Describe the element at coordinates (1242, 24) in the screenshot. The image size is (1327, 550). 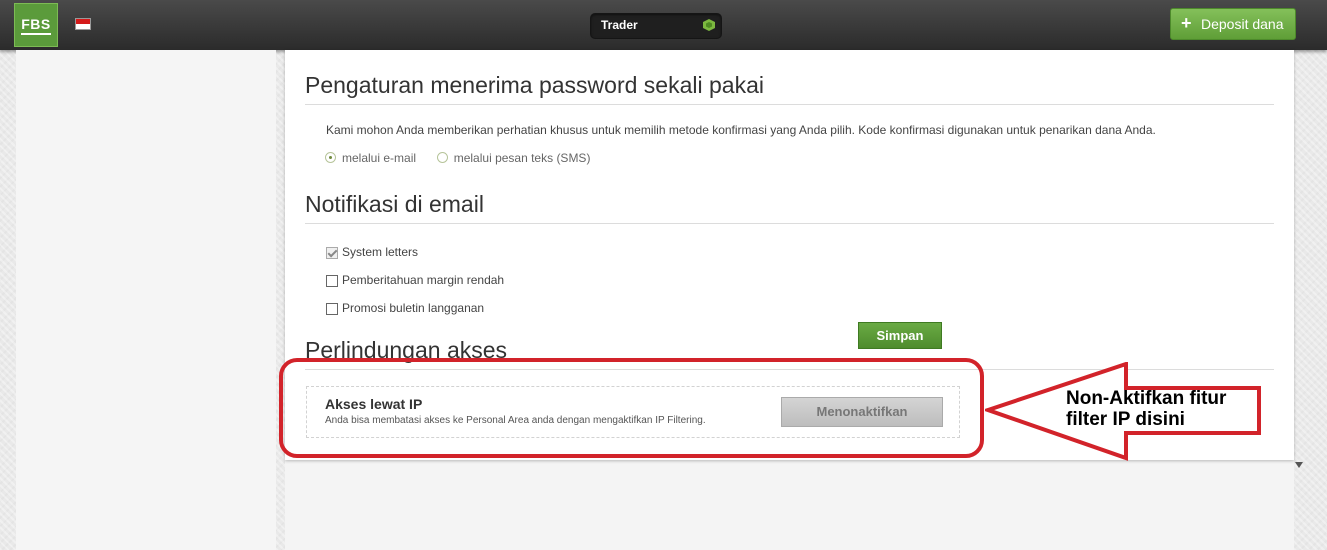
I see `deposit-label: Deposit dana` at that location.